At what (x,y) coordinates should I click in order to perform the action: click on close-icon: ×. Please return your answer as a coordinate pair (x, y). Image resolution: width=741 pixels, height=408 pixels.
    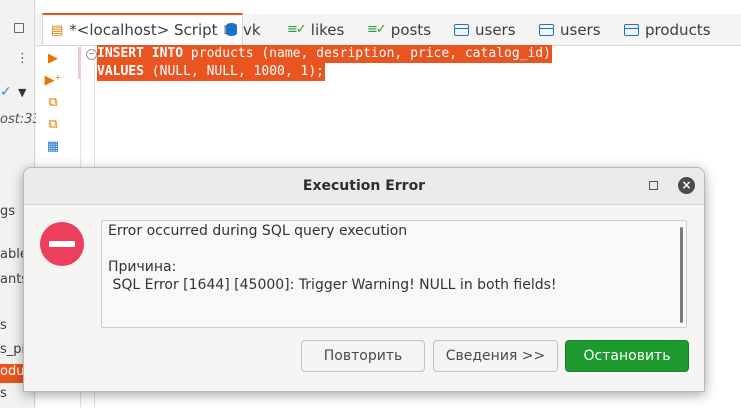
    Looking at the image, I should click on (686, 185).